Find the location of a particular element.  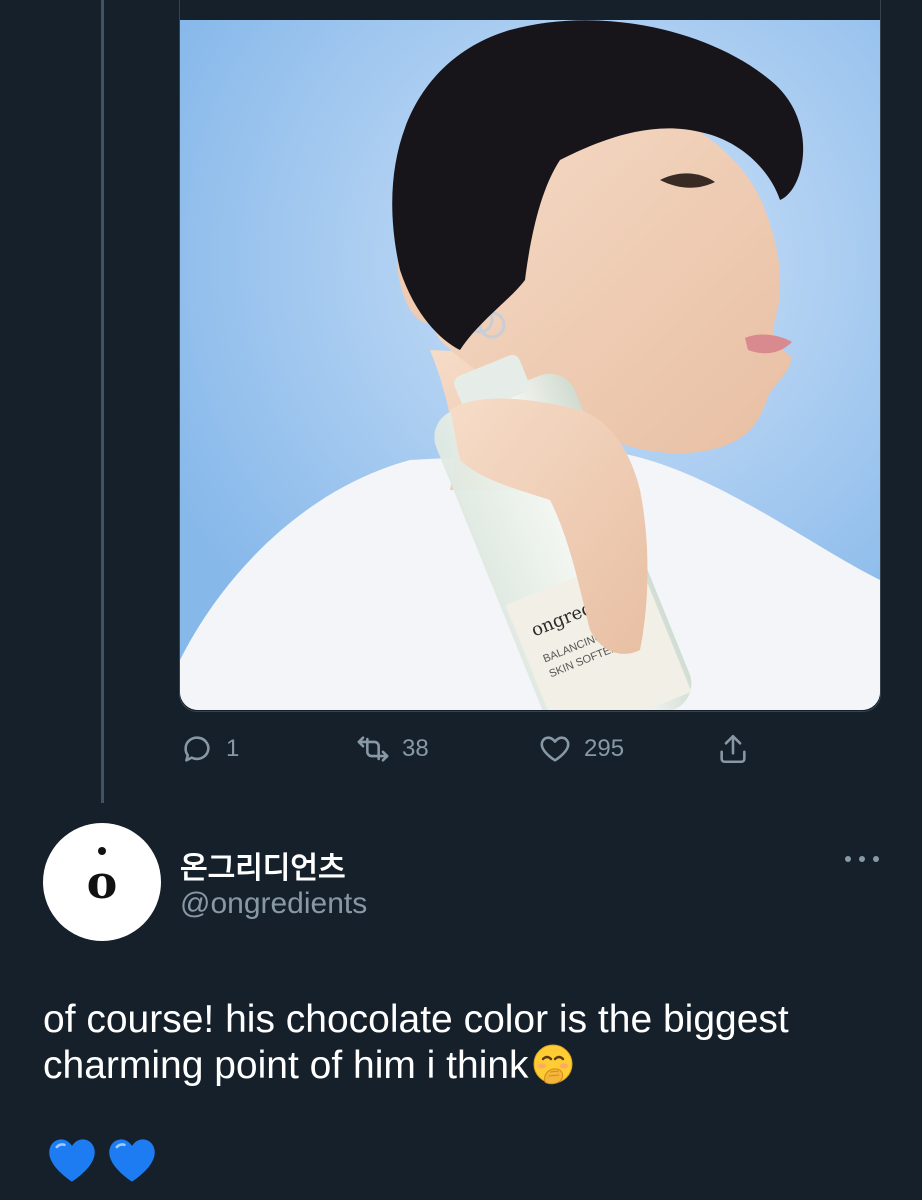

reply-count: 1 is located at coordinates (233, 748).